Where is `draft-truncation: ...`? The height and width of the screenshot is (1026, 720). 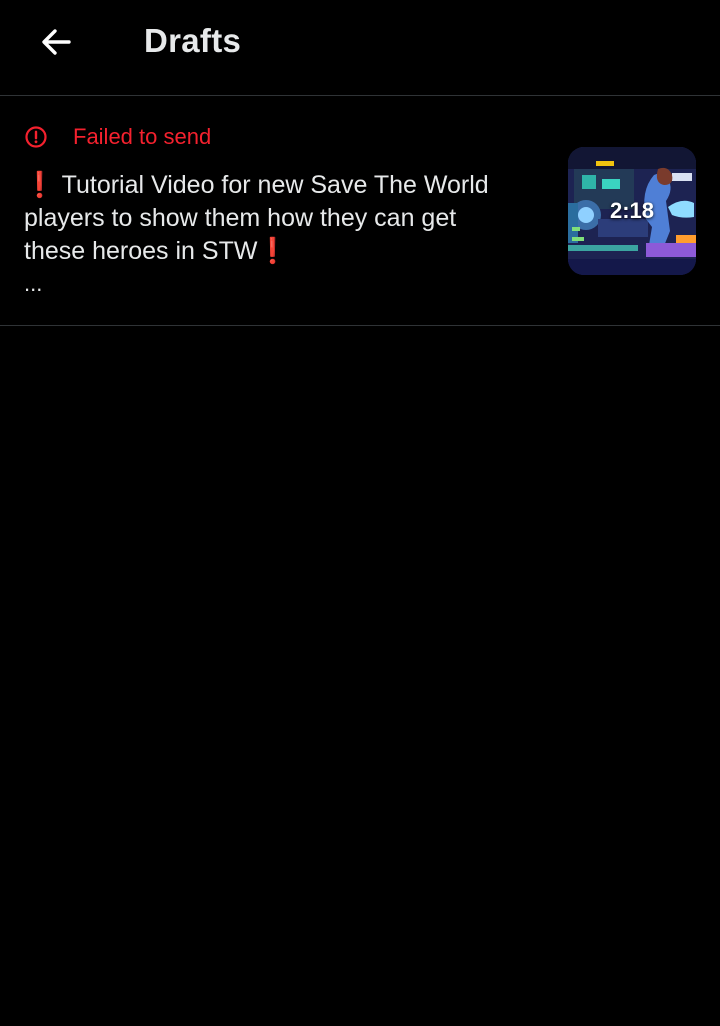 draft-truncation: ... is located at coordinates (33, 283).